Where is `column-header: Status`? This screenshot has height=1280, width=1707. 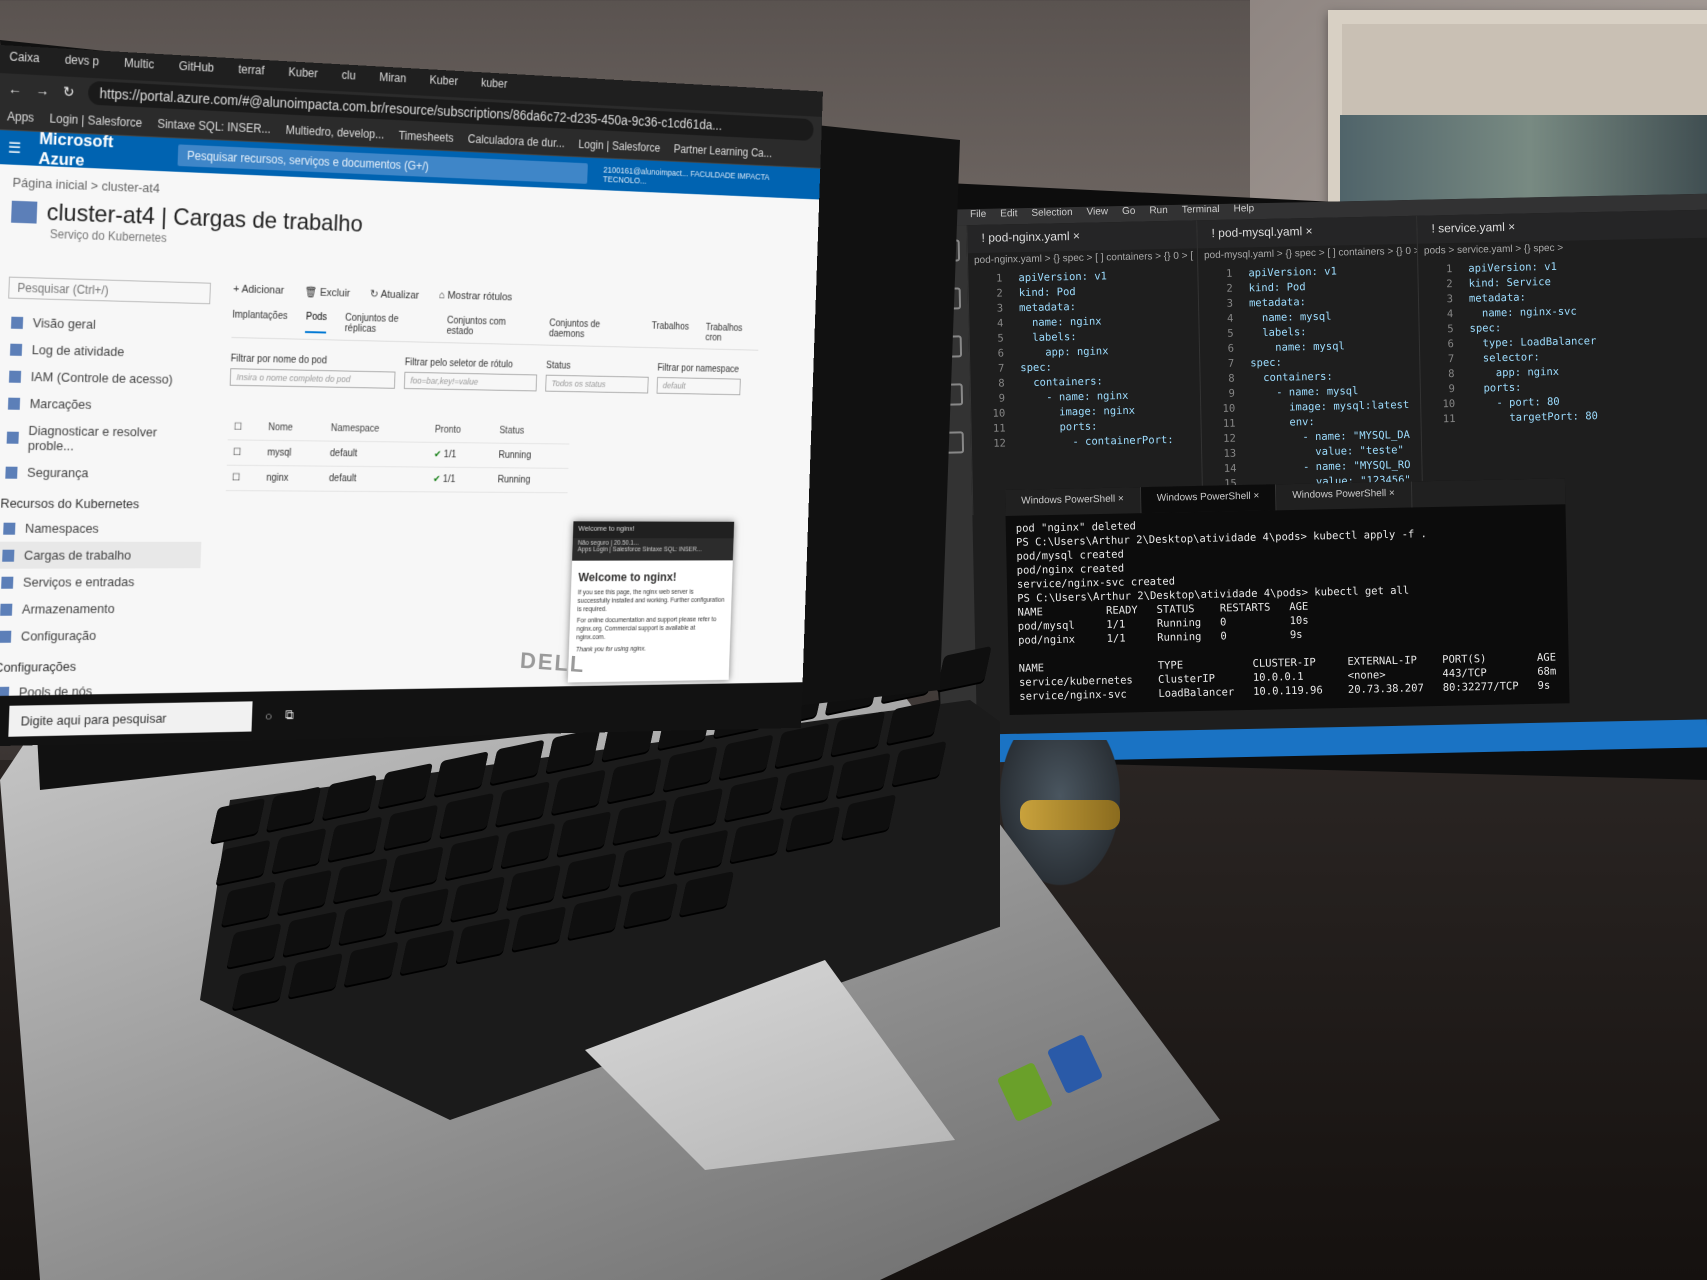 column-header: Status is located at coordinates (532, 432).